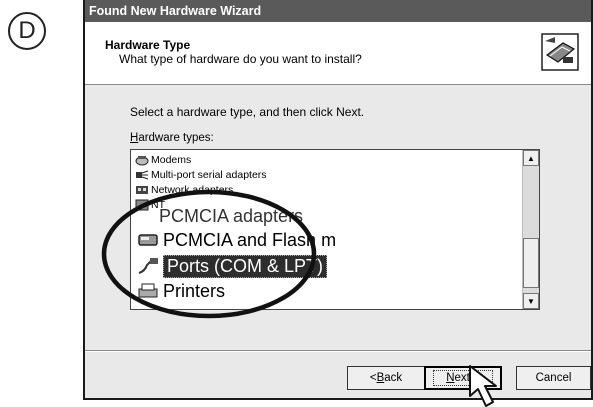 The height and width of the screenshot is (407, 593). I want to click on hardware-types-label: Hardware types:, so click(172, 138).